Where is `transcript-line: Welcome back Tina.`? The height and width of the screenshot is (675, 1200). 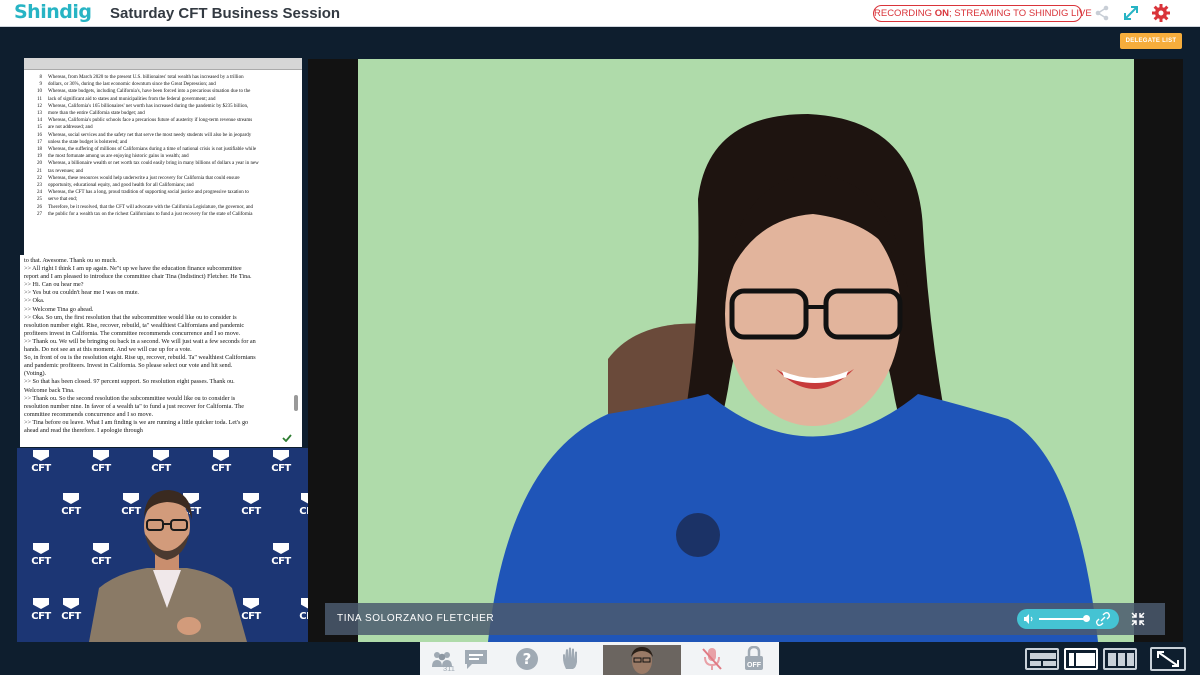 transcript-line: Welcome back Tina. is located at coordinates (49, 390).